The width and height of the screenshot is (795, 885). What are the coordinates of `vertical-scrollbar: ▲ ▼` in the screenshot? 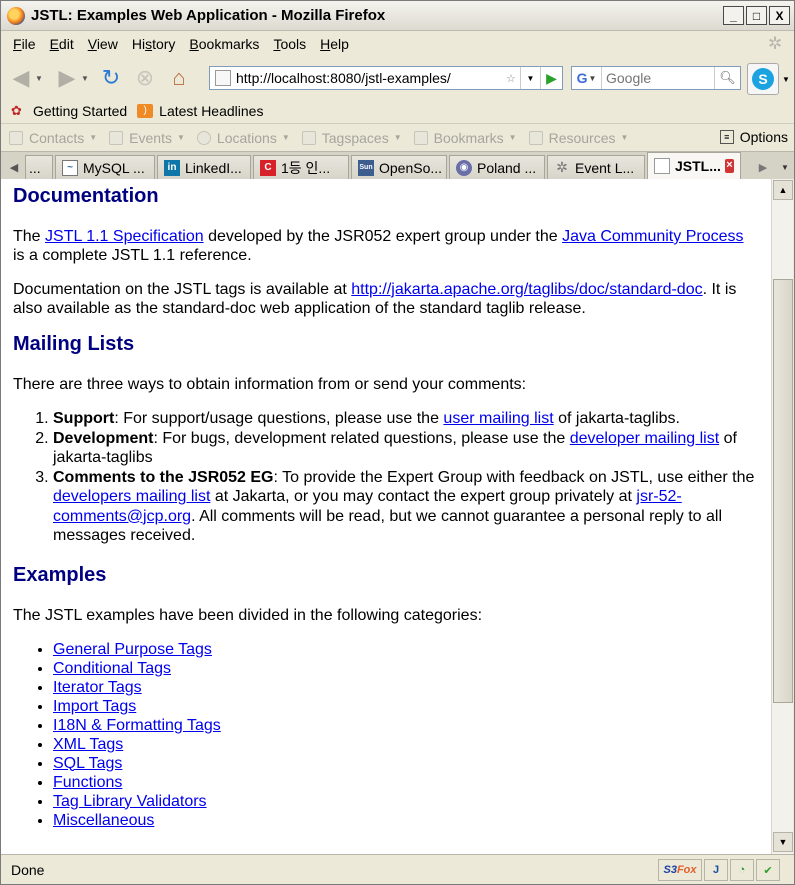 It's located at (782, 516).